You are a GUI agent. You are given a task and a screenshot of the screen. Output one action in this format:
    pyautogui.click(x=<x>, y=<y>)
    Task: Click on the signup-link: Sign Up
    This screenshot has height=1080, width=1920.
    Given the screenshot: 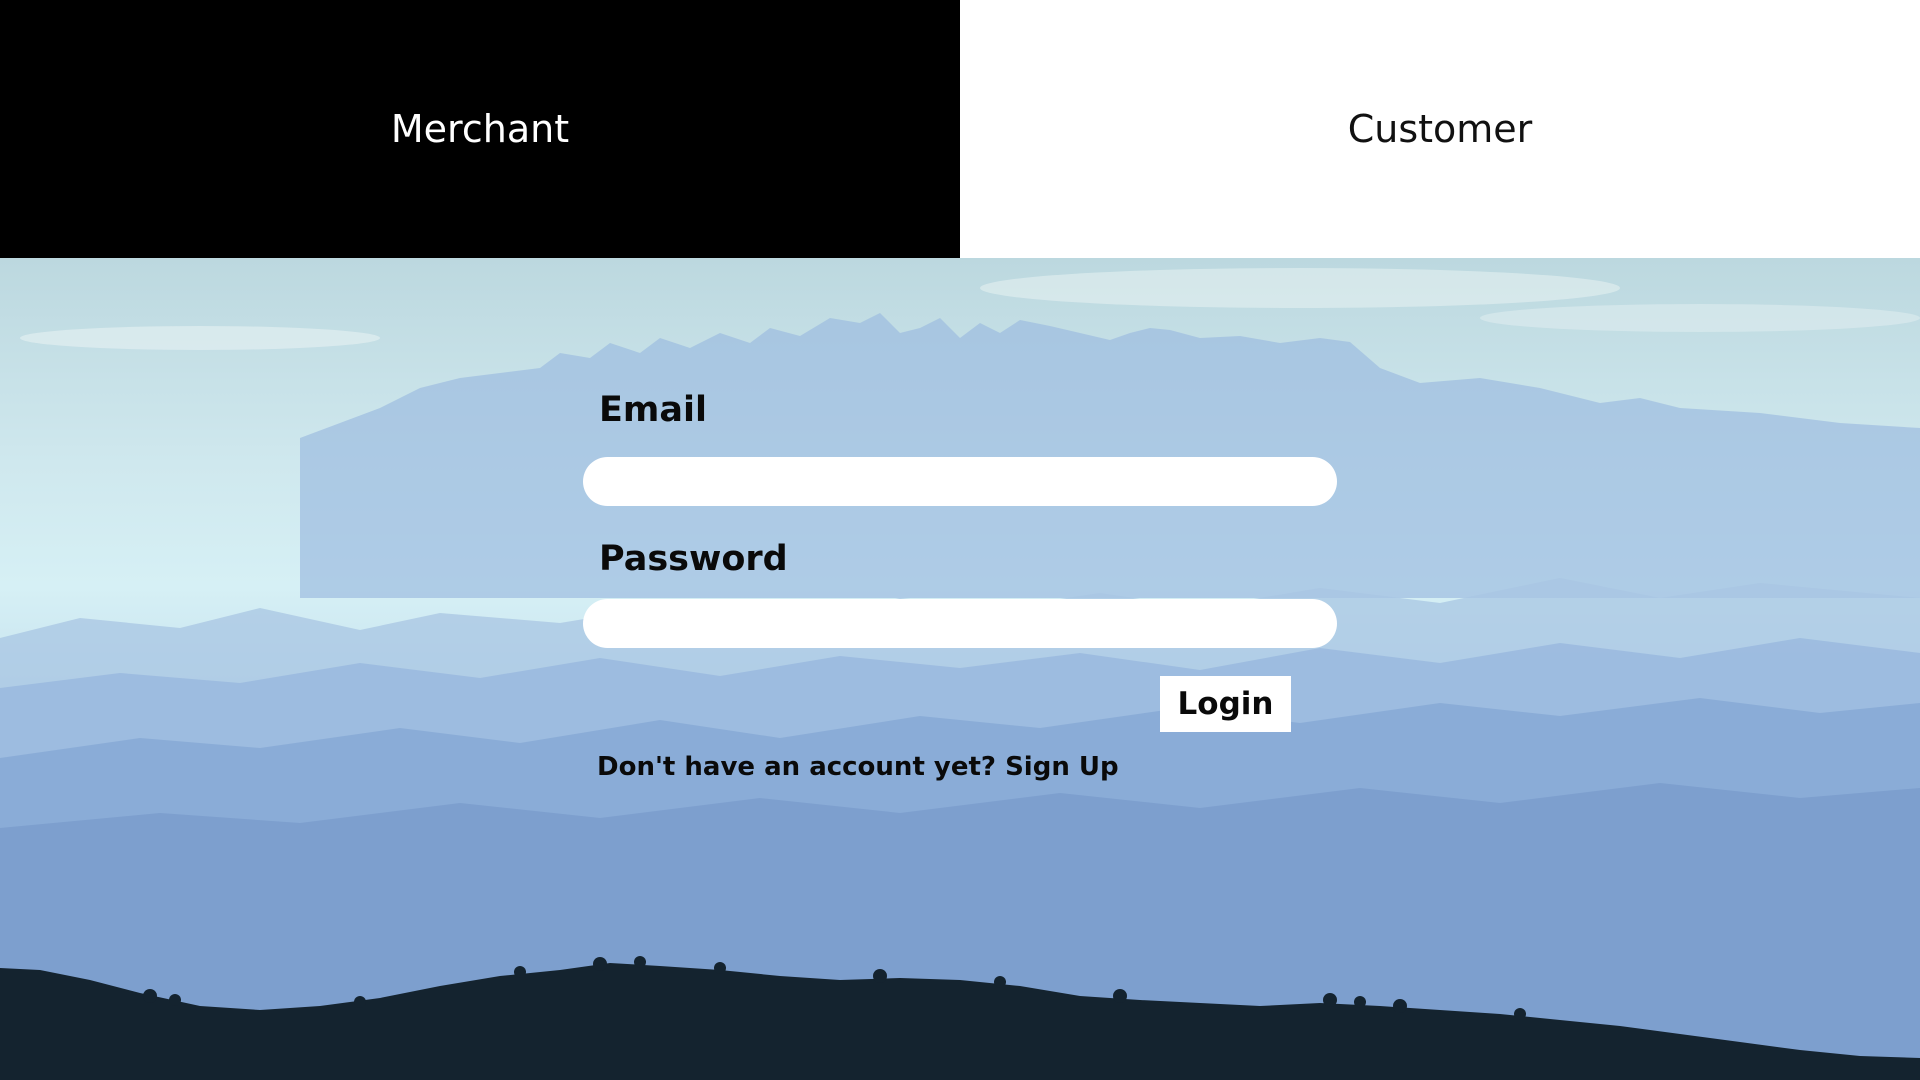 What is the action you would take?
    pyautogui.click(x=1062, y=767)
    